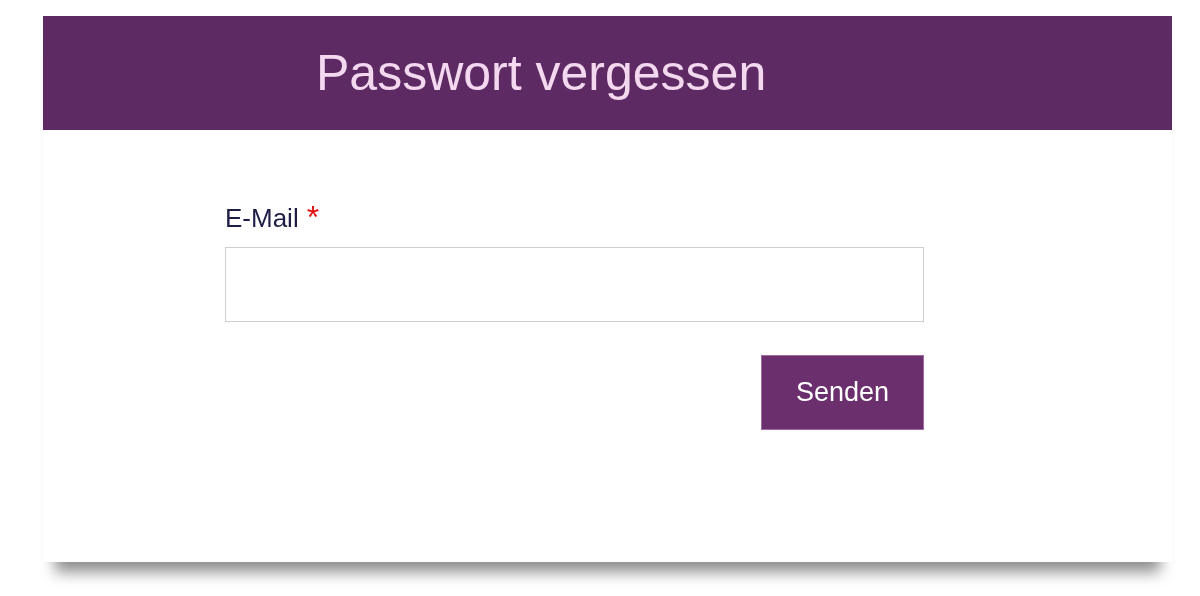 This screenshot has height=596, width=1200. What do you see at coordinates (313, 217) in the screenshot?
I see `required-mark: *` at bounding box center [313, 217].